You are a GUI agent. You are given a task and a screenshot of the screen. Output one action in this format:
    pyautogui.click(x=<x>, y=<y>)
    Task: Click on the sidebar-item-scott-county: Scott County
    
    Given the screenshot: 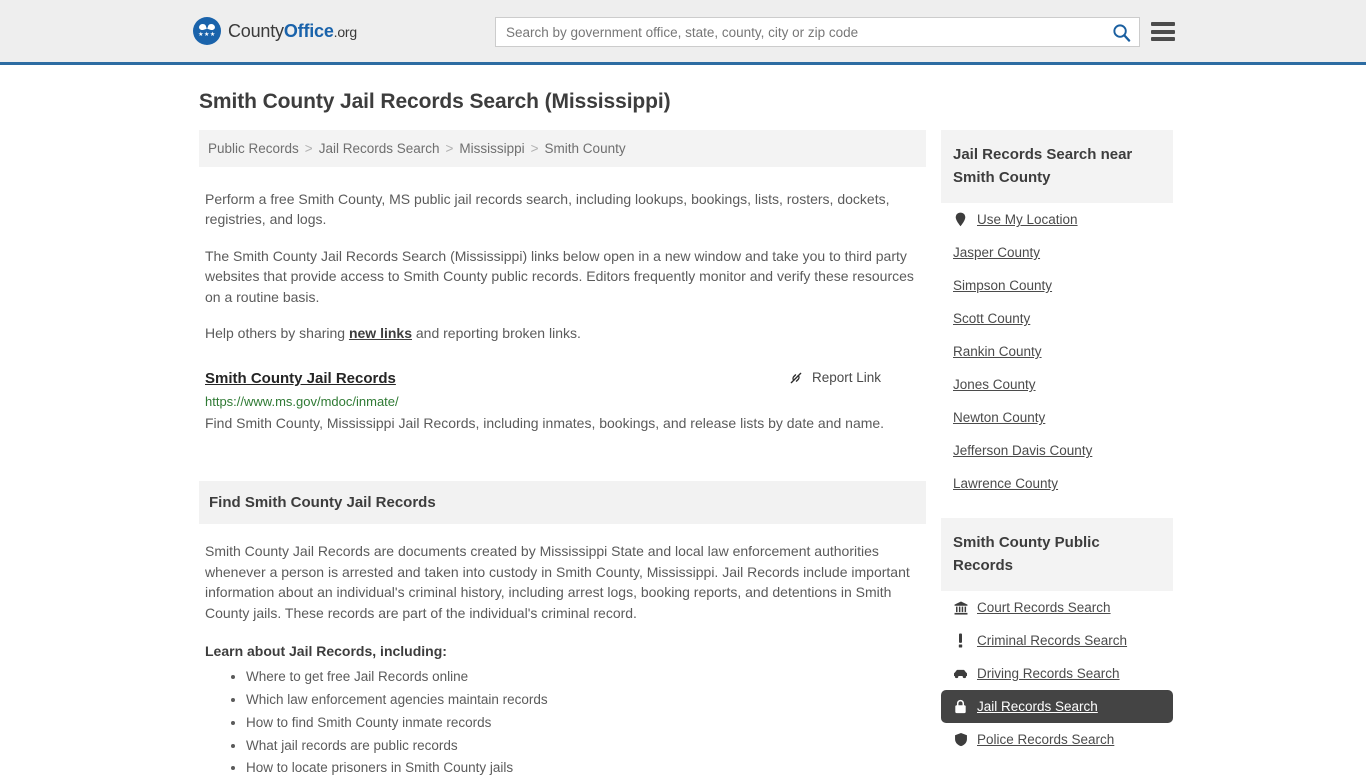 What is the action you would take?
    pyautogui.click(x=1057, y=318)
    